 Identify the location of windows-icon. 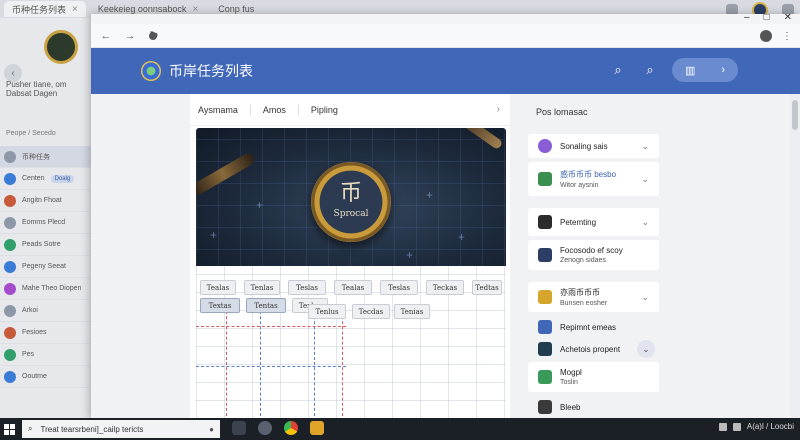
(9, 429).